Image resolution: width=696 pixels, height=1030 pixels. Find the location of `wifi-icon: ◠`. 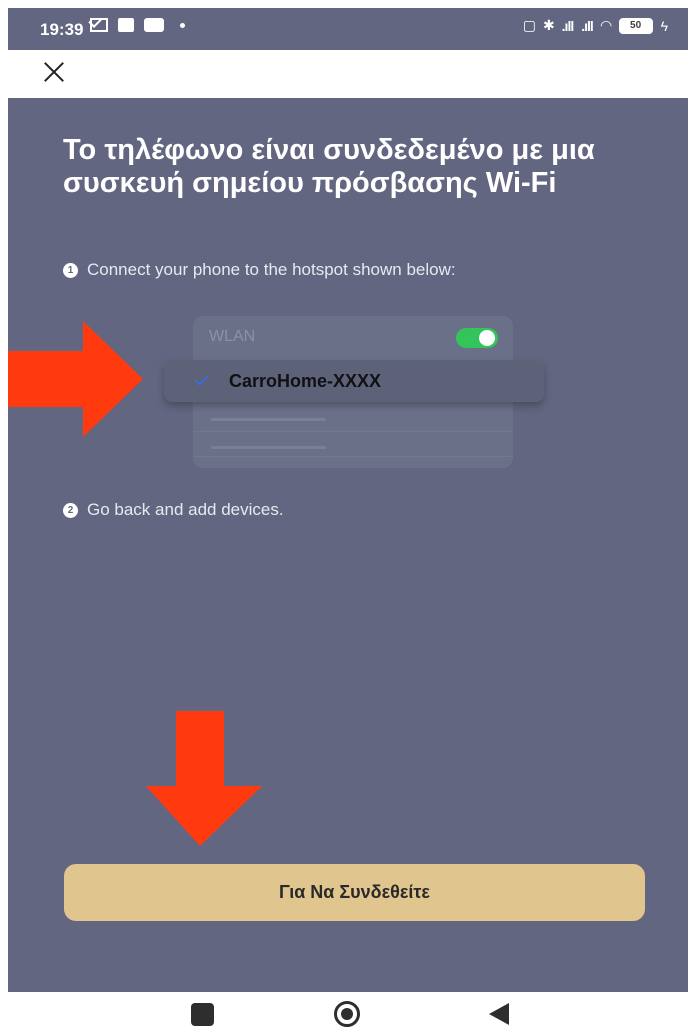

wifi-icon: ◠ is located at coordinates (606, 25).